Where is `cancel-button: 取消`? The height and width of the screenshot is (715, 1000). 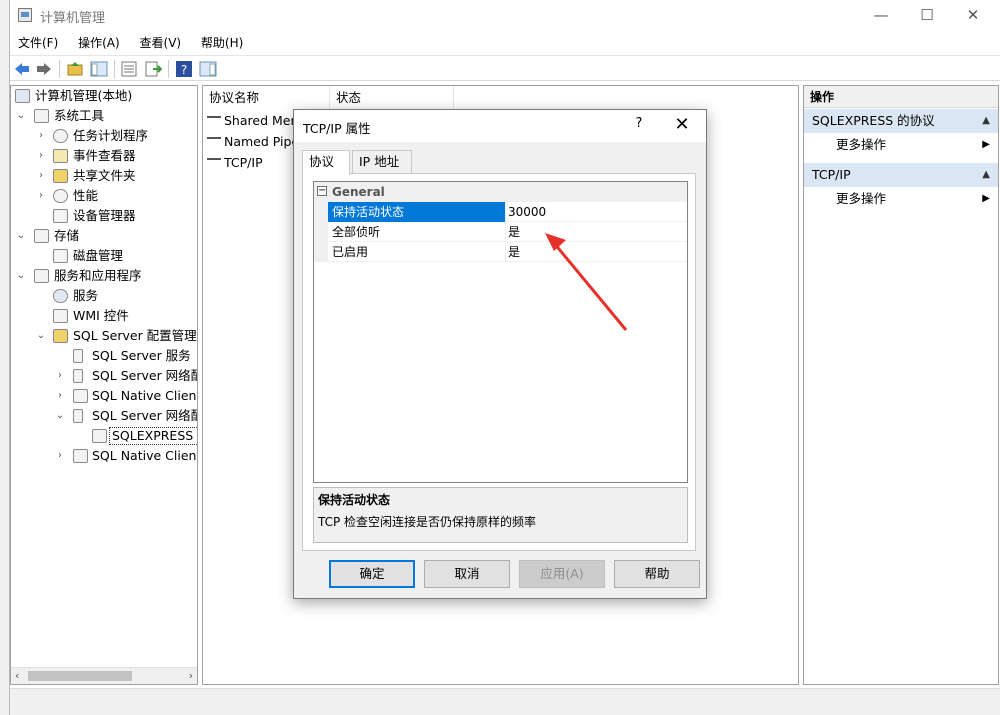 cancel-button: 取消 is located at coordinates (467, 574).